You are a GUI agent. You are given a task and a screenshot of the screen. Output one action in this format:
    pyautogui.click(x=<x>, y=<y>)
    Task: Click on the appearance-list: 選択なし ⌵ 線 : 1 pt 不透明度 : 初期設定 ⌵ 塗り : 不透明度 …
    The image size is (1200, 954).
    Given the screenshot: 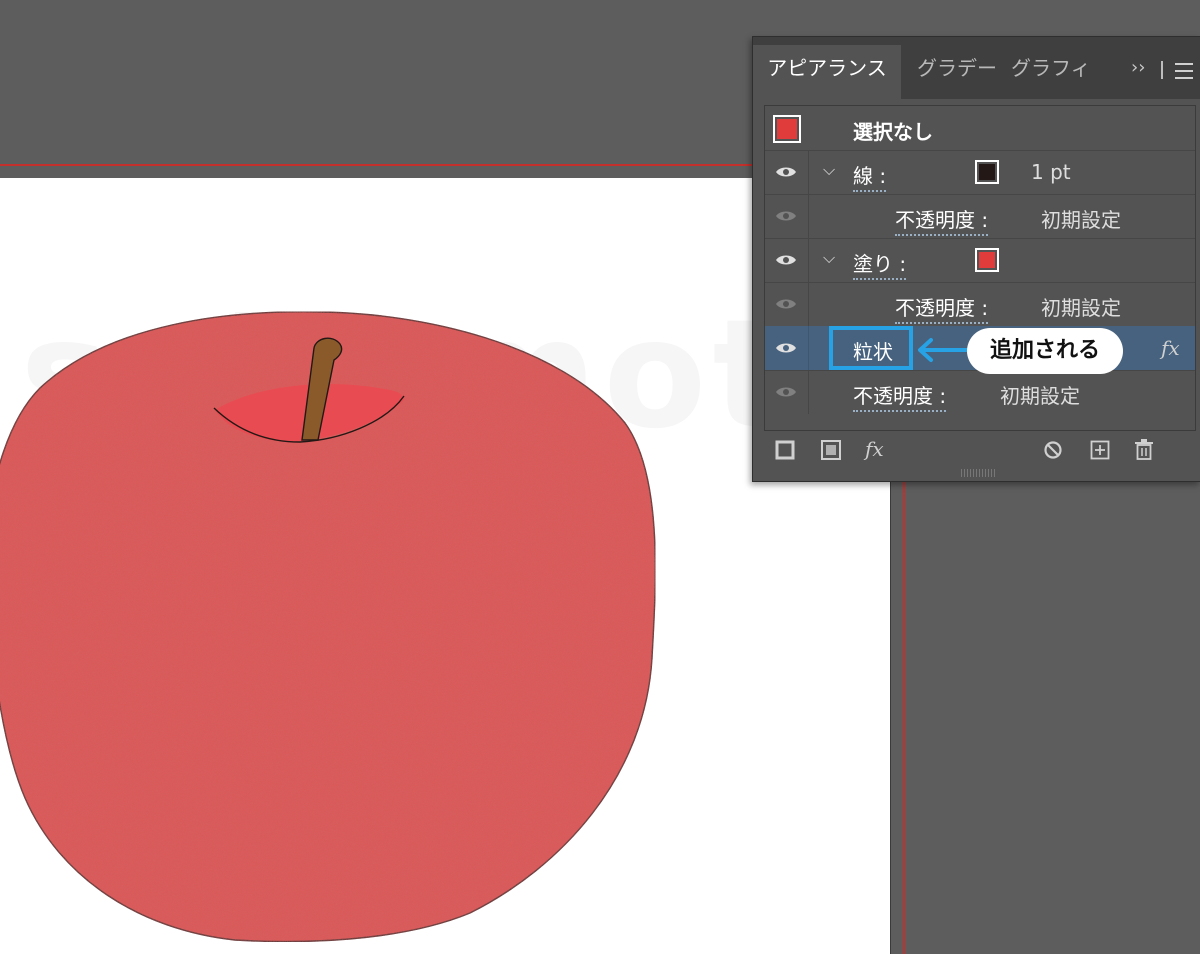 What is the action you would take?
    pyautogui.click(x=980, y=268)
    